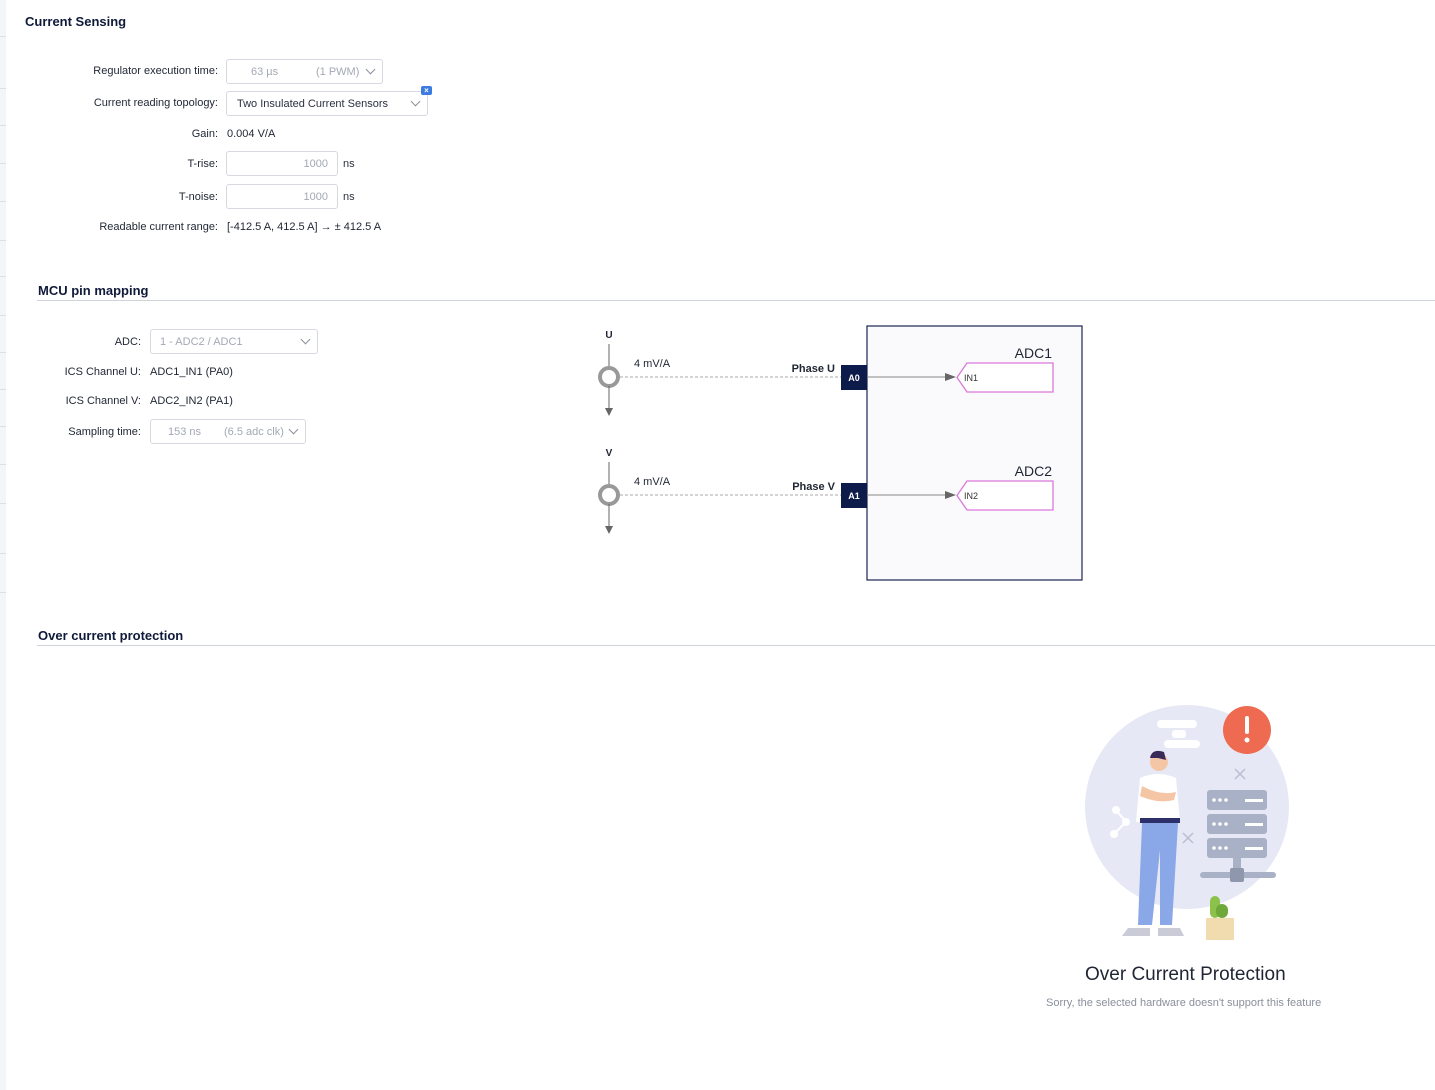 The image size is (1435, 1090). What do you see at coordinates (338, 71) in the screenshot?
I see `regulator-suffix: (1 PWM)` at bounding box center [338, 71].